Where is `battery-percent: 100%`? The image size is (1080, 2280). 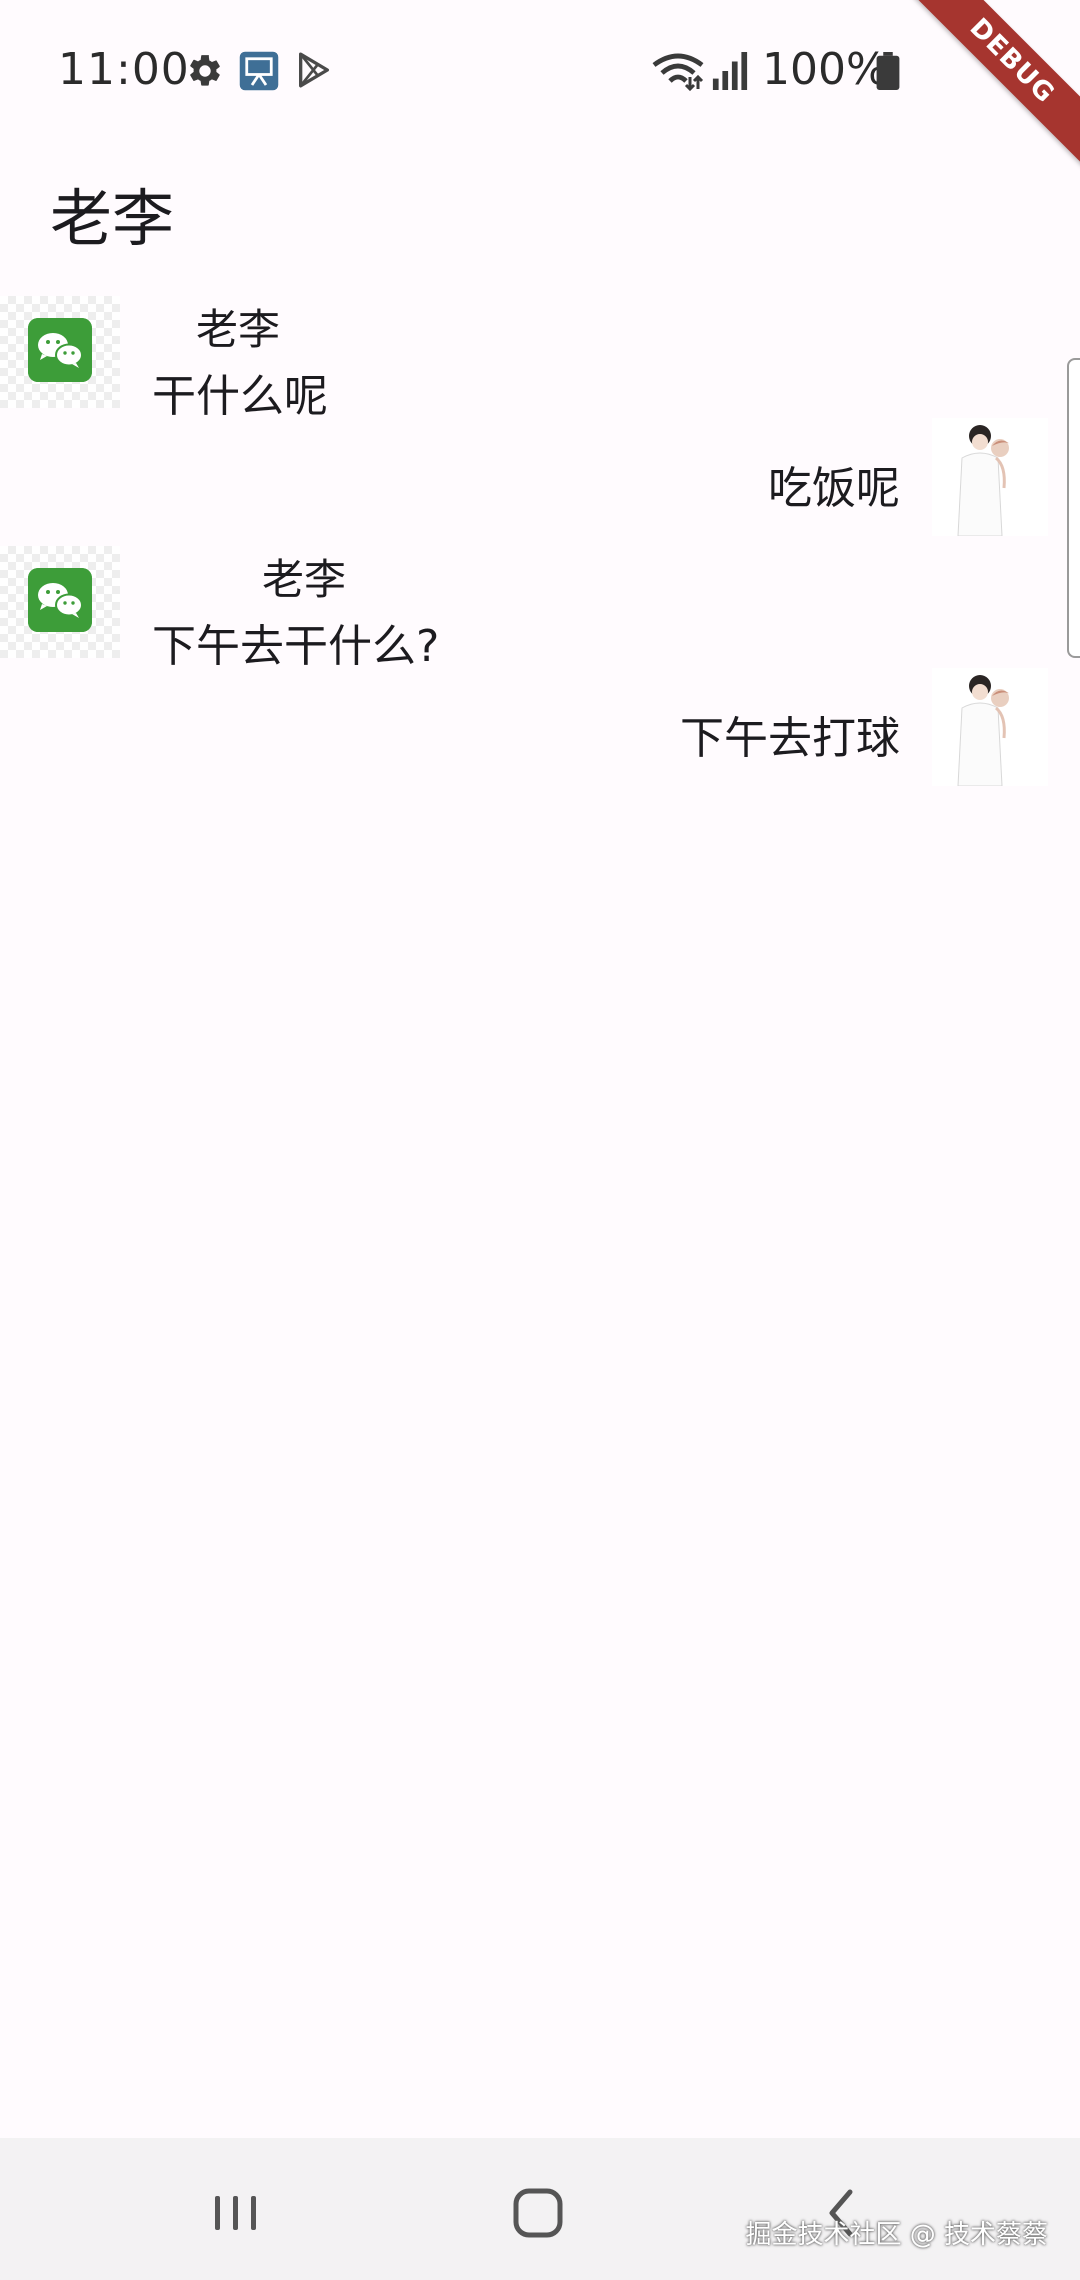 battery-percent: 100% is located at coordinates (825, 69).